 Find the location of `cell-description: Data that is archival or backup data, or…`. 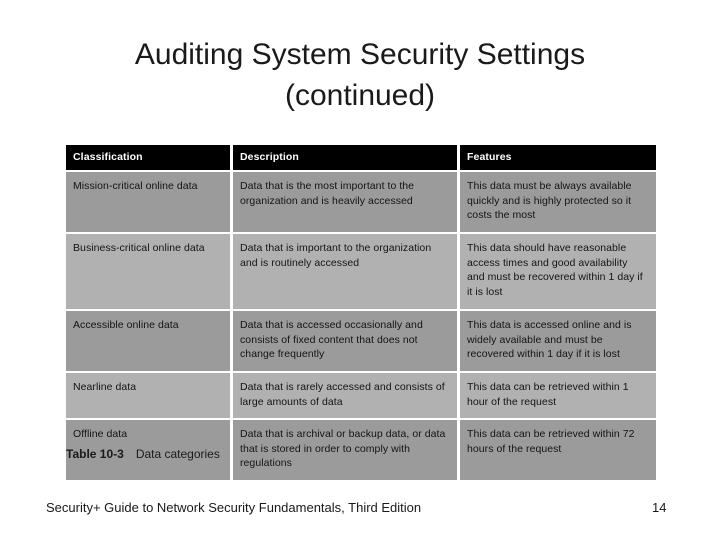

cell-description: Data that is archival or backup data, or… is located at coordinates (345, 450).